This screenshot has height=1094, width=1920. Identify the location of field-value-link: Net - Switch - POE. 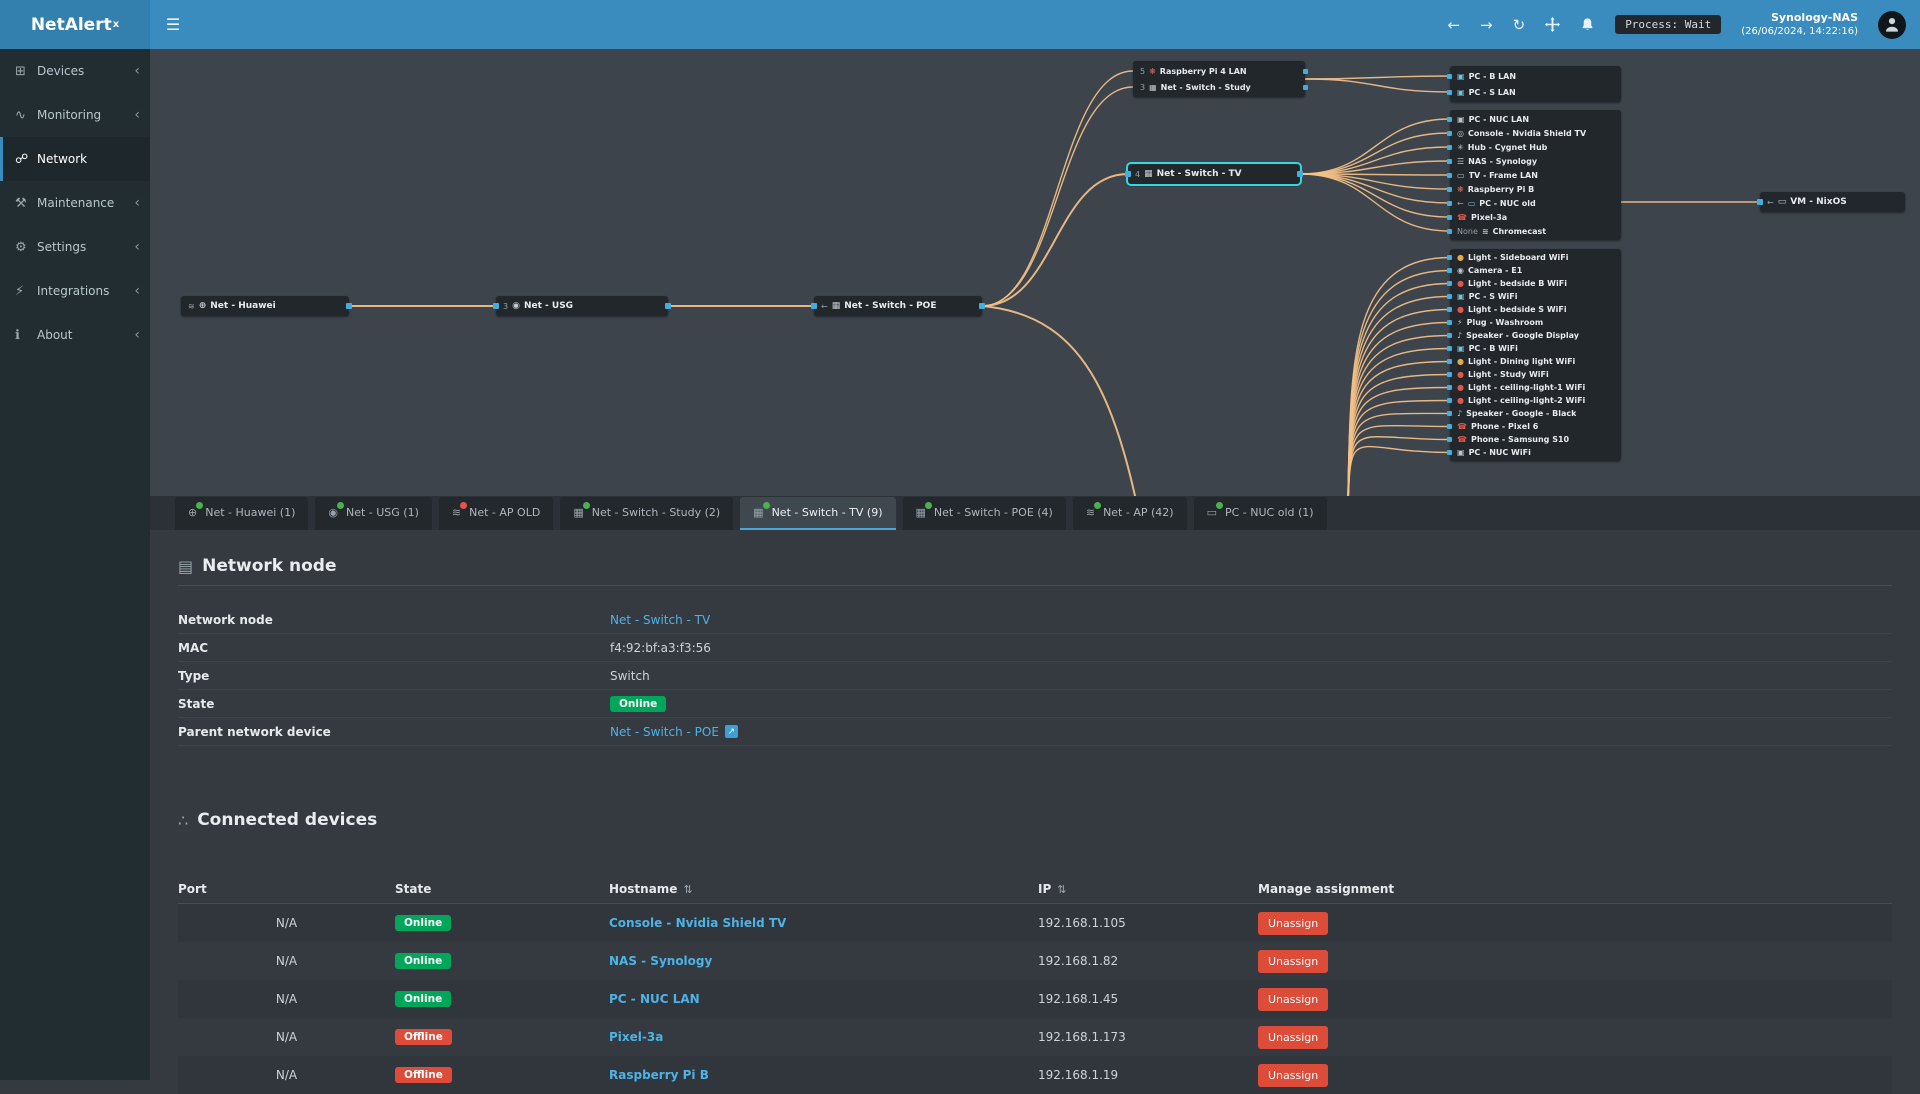
(664, 732).